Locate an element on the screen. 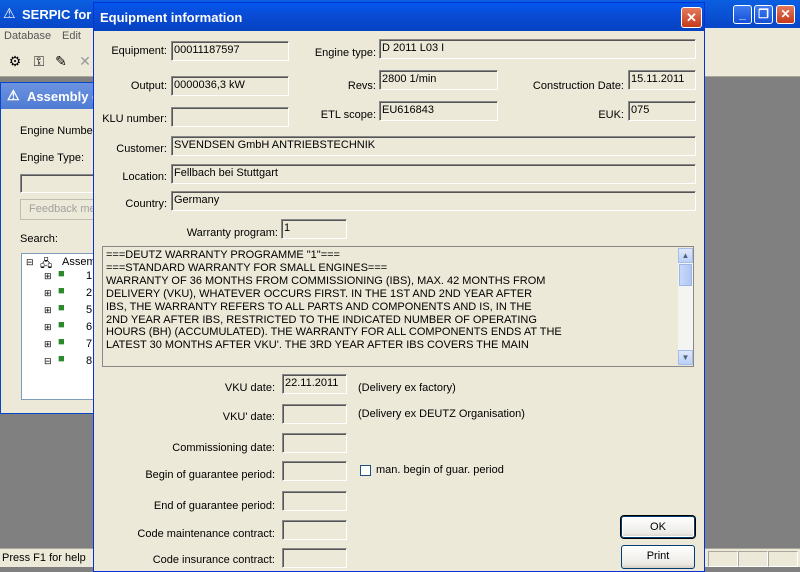 The height and width of the screenshot is (572, 800). code-maintenance-field is located at coordinates (314, 530).